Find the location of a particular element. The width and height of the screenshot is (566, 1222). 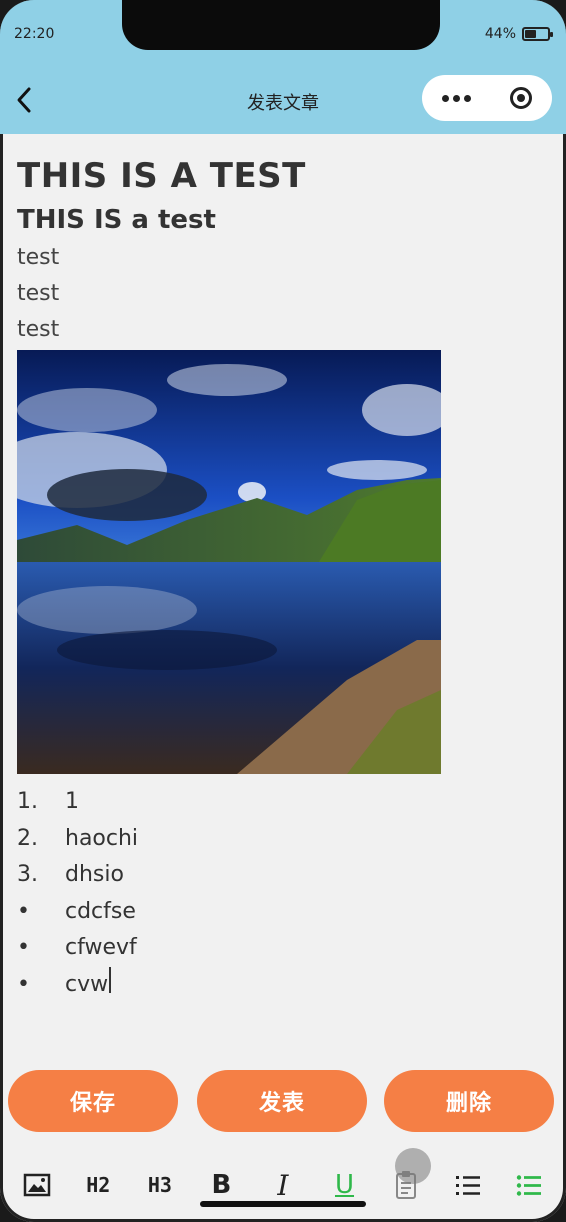

insert-image-button is located at coordinates (37, 1185).